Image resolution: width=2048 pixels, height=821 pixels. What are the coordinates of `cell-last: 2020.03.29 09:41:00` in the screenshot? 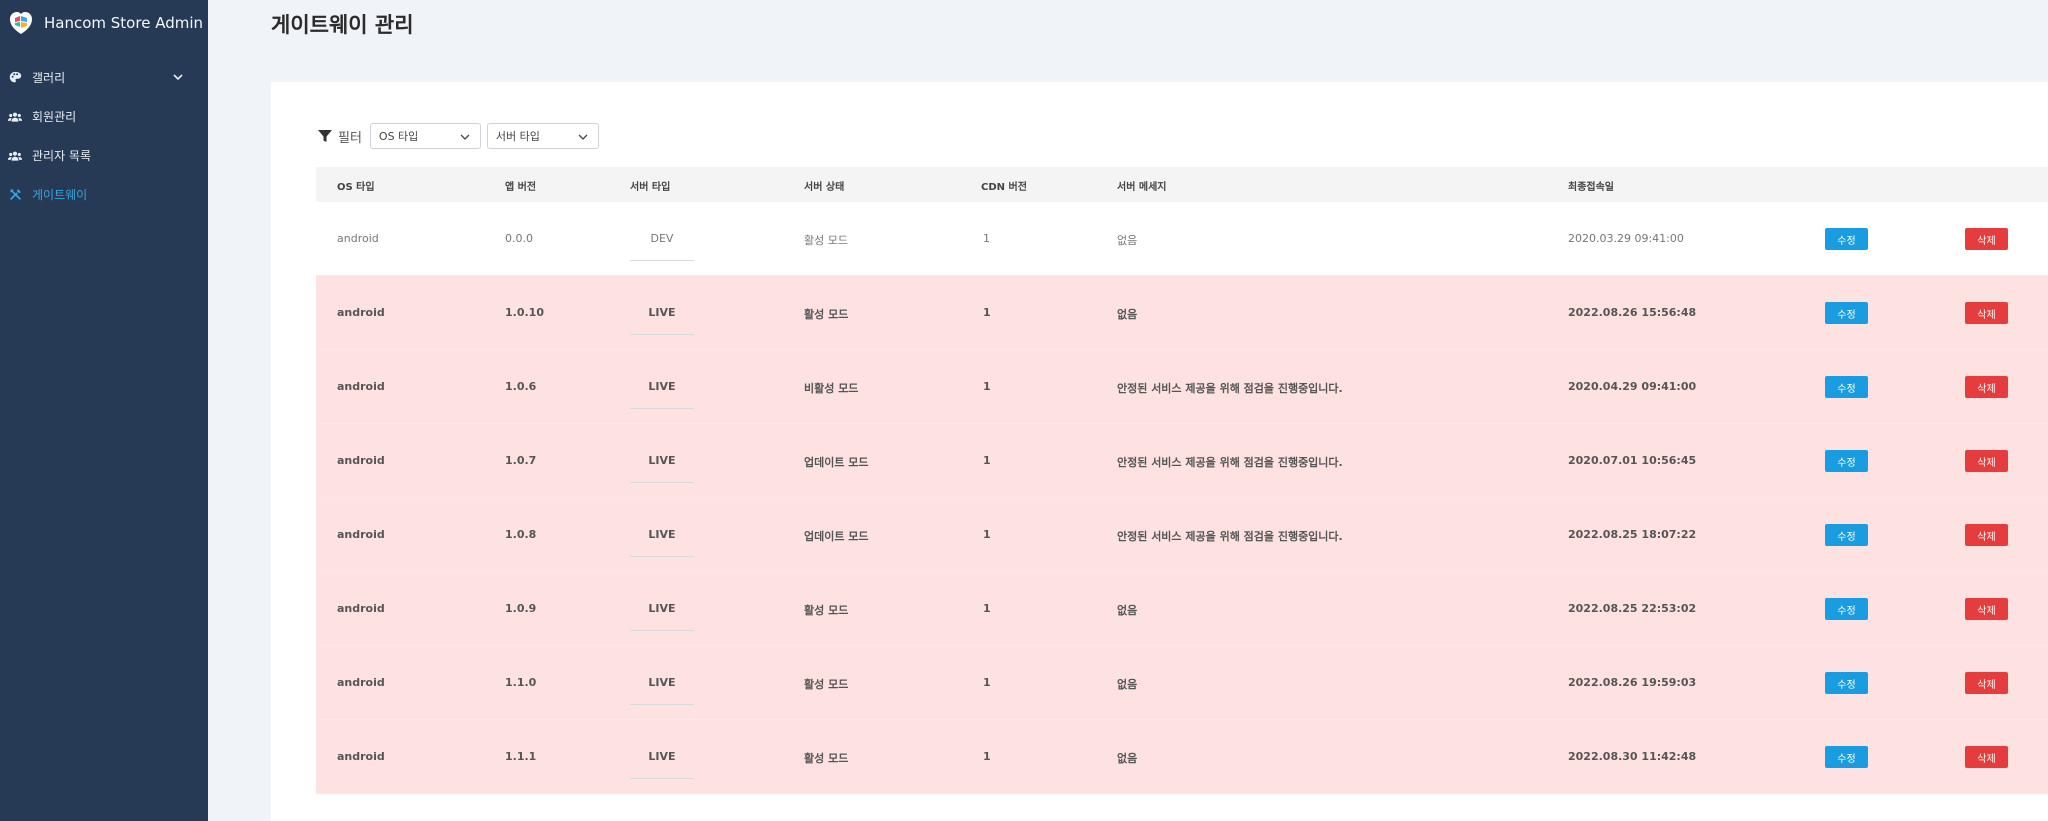 It's located at (1626, 238).